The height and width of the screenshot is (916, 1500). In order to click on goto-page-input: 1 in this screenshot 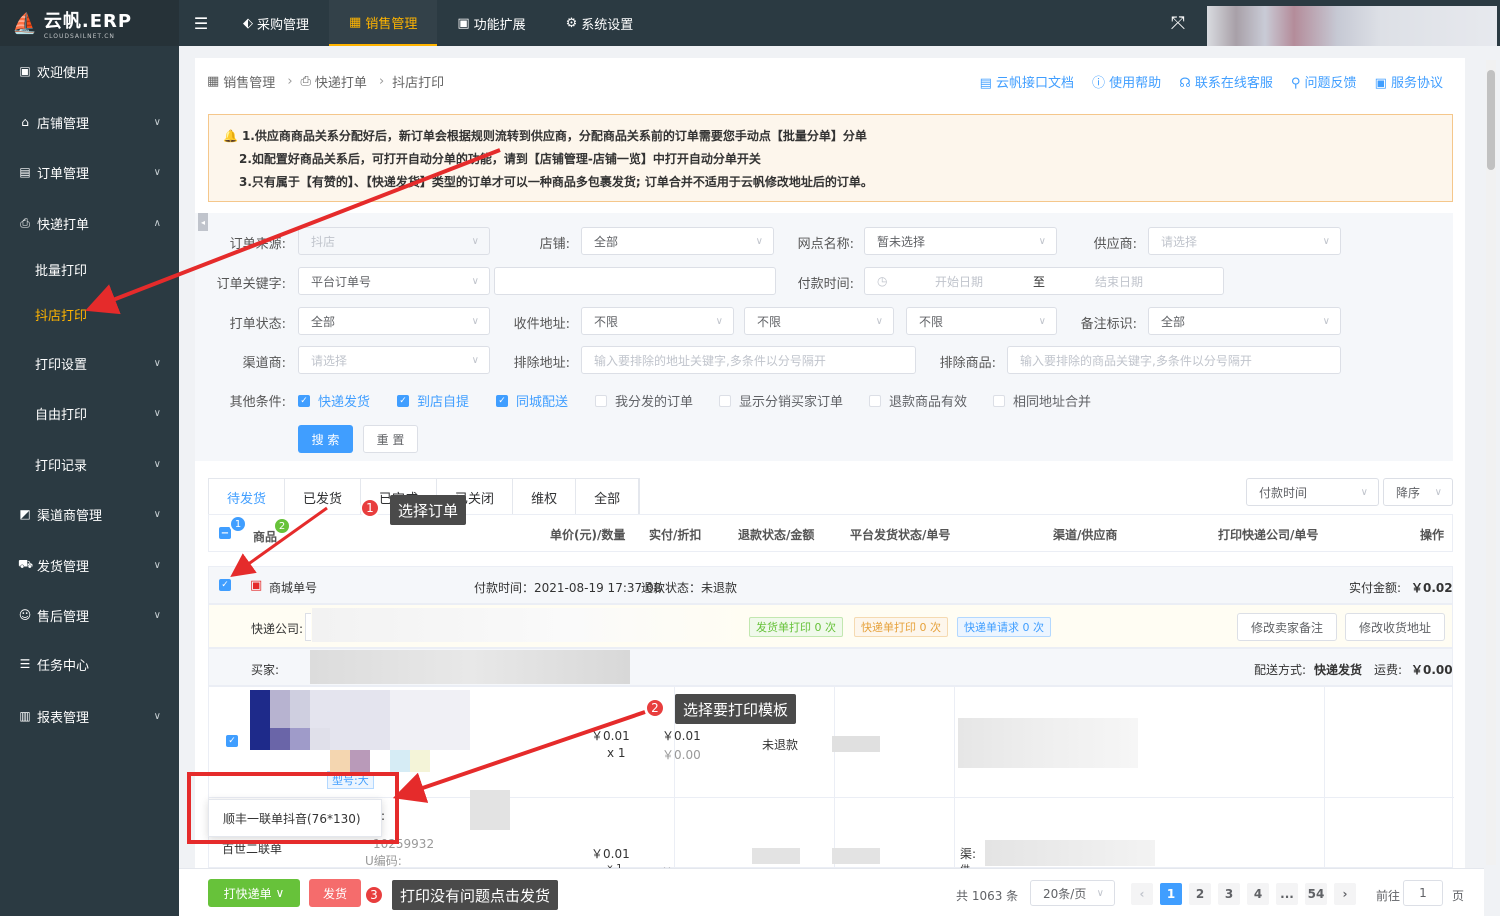, I will do `click(1423, 893)`.